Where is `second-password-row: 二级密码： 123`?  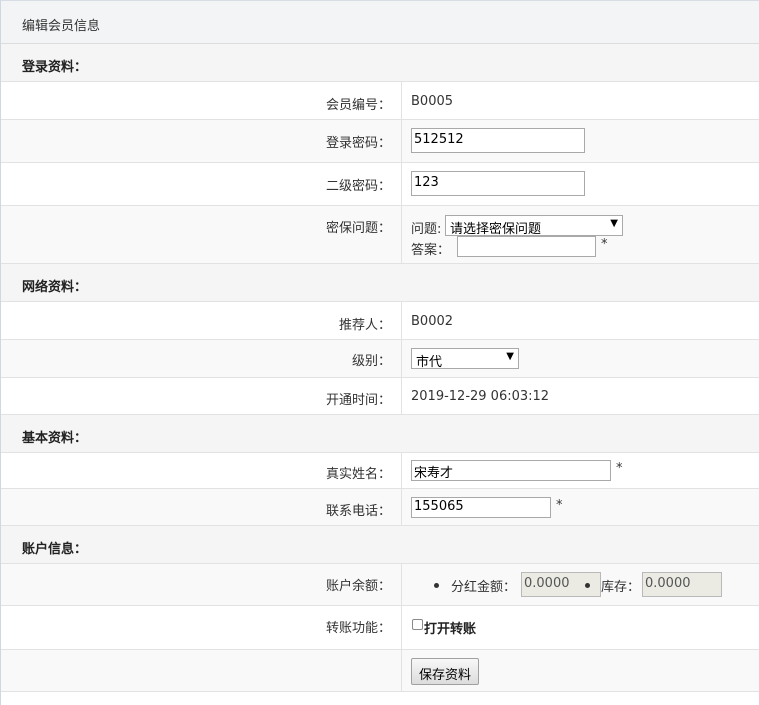
second-password-row: 二级密码： 123 is located at coordinates (380, 184).